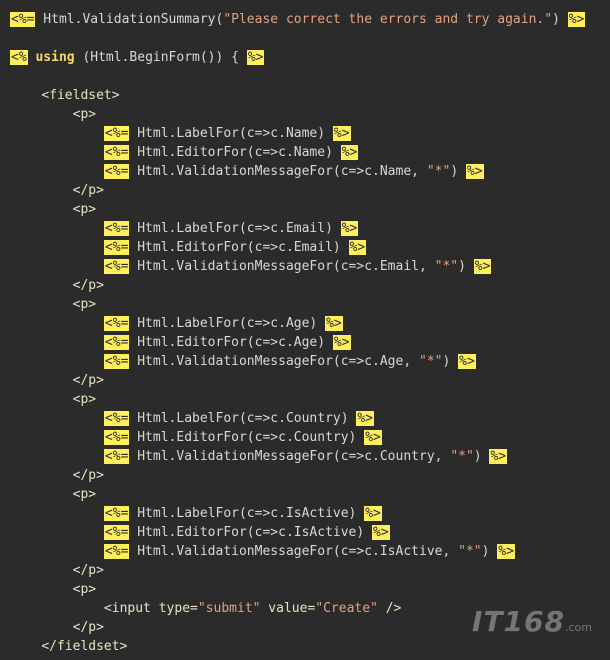 The width and height of the screenshot is (610, 660). What do you see at coordinates (247, 437) in the screenshot?
I see `code-text: Html.EditorFor(c=>c.Country)` at bounding box center [247, 437].